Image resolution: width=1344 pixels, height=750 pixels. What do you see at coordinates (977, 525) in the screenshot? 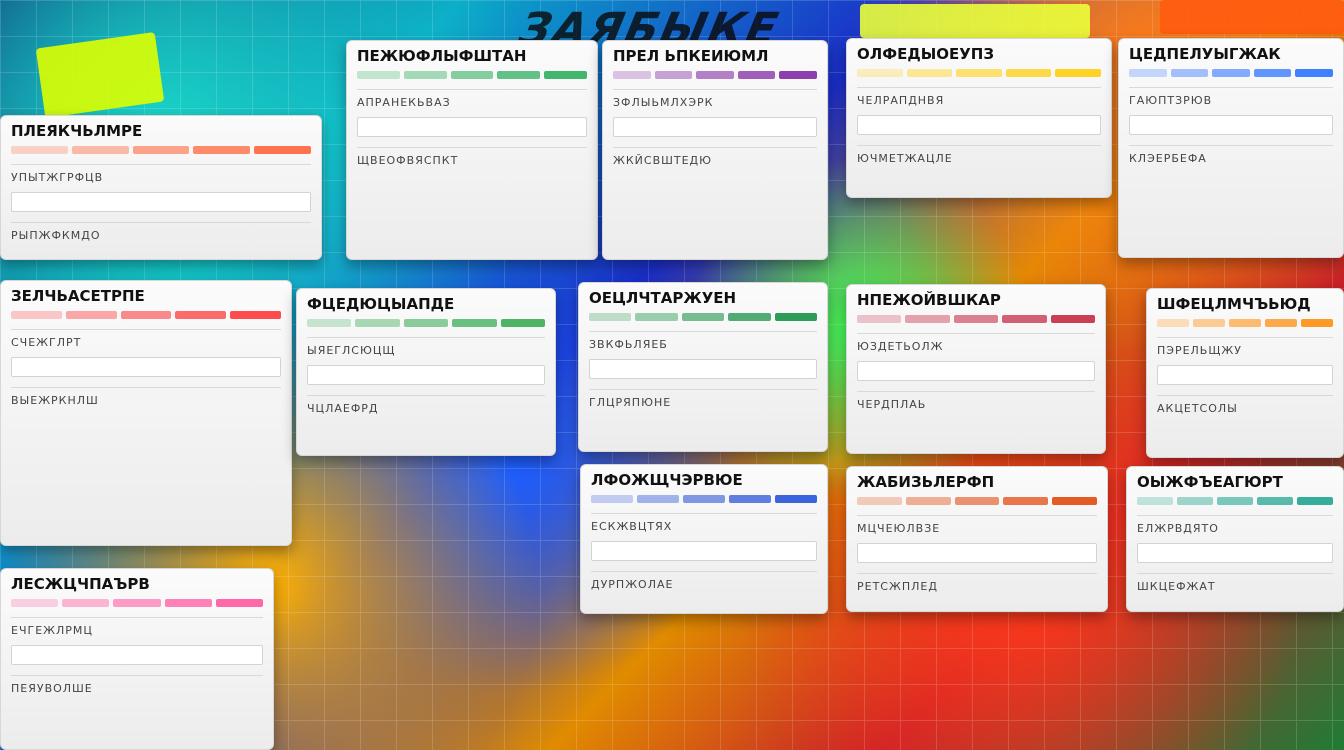
I see `card-line: МЦЧЕЮЛВЗЕ` at bounding box center [977, 525].